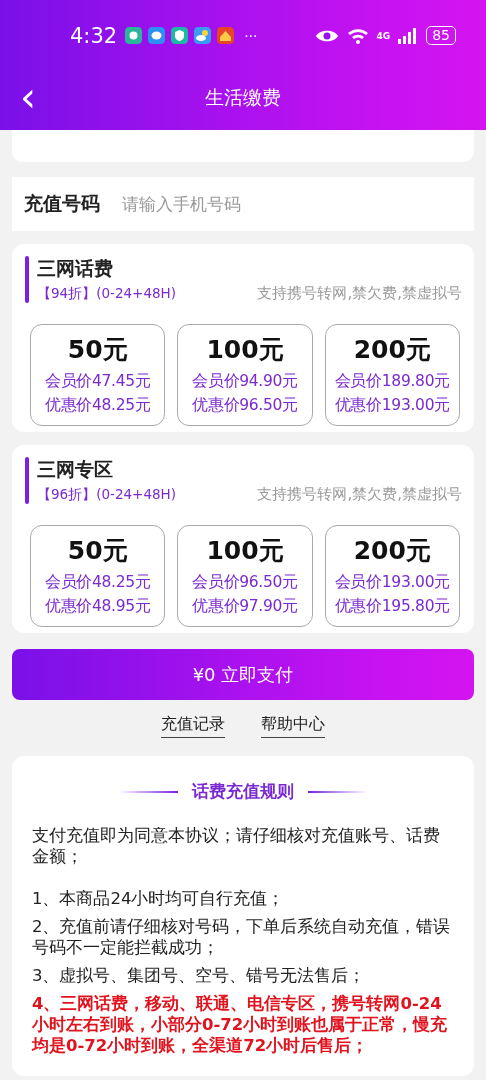 The image size is (486, 1080). Describe the element at coordinates (243, 97) in the screenshot. I see `page-title: 生活缴费` at that location.